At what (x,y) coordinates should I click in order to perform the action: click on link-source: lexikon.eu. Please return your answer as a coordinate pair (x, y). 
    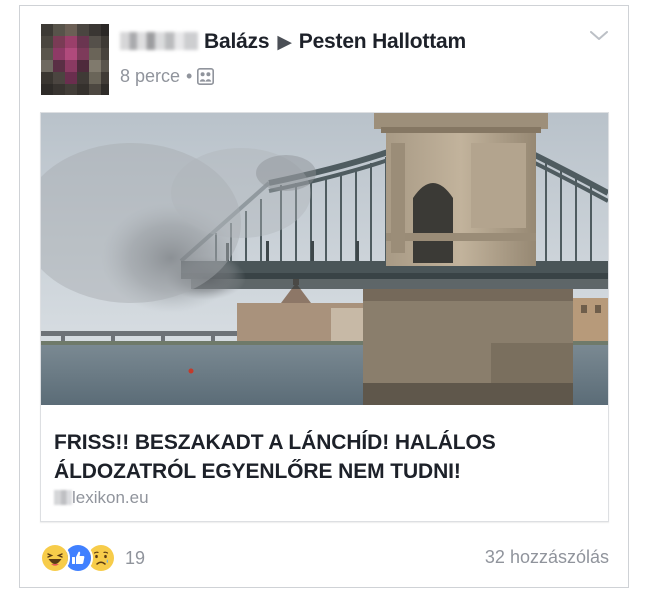
    Looking at the image, I should click on (101, 498).